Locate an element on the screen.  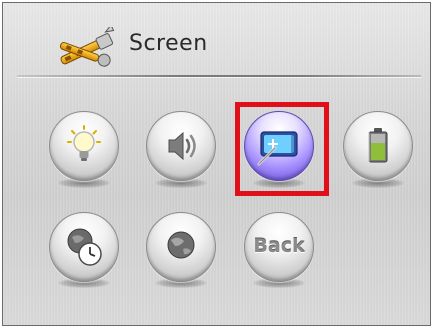
brightness-button is located at coordinates (84, 146).